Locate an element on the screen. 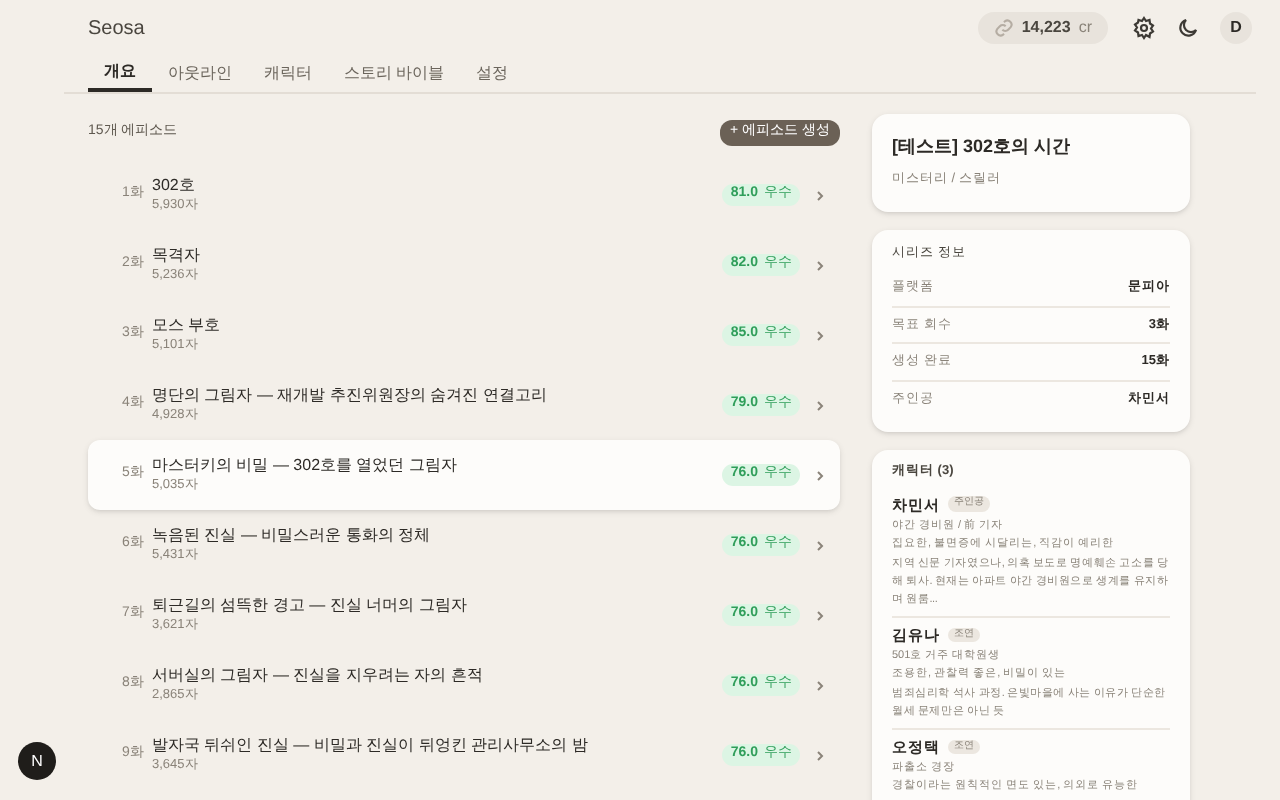 This screenshot has width=1280, height=800. episode-title: 모스 부호 is located at coordinates (187, 325).